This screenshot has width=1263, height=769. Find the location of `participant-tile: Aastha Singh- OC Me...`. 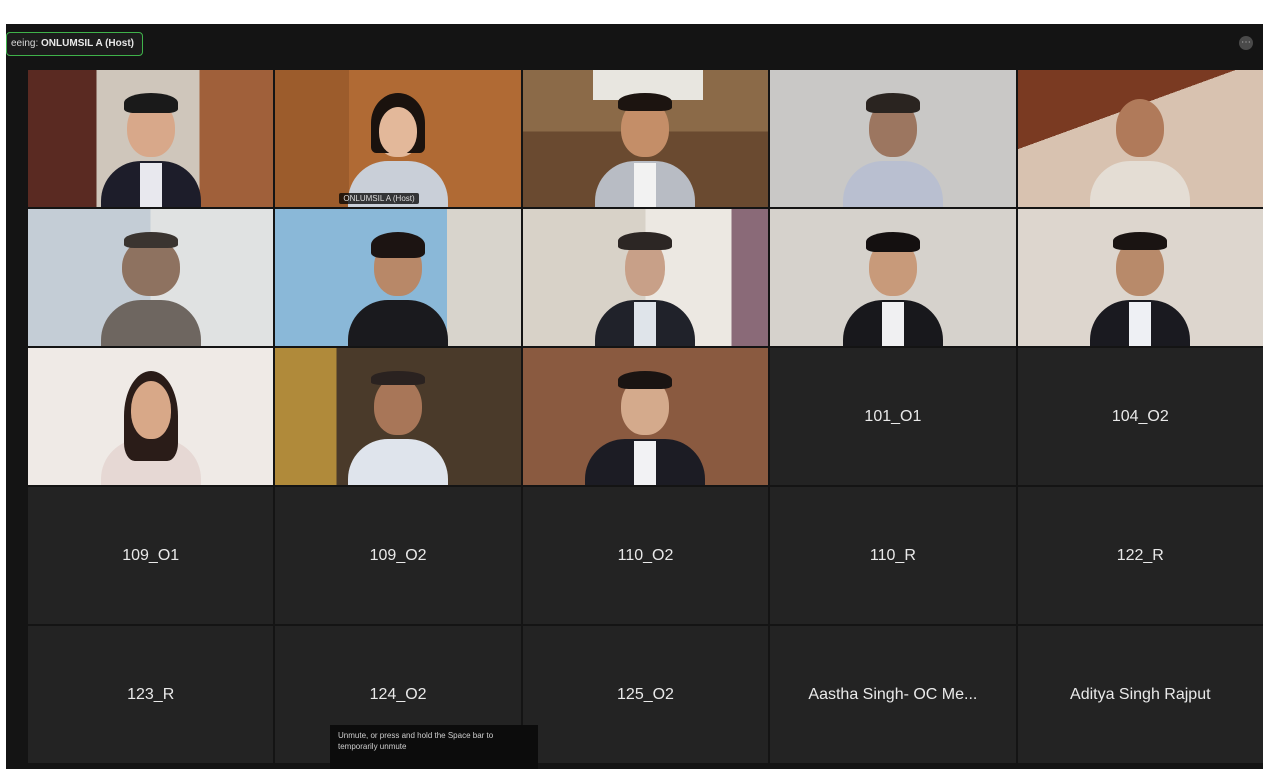

participant-tile: Aastha Singh- OC Me... is located at coordinates (893, 694).